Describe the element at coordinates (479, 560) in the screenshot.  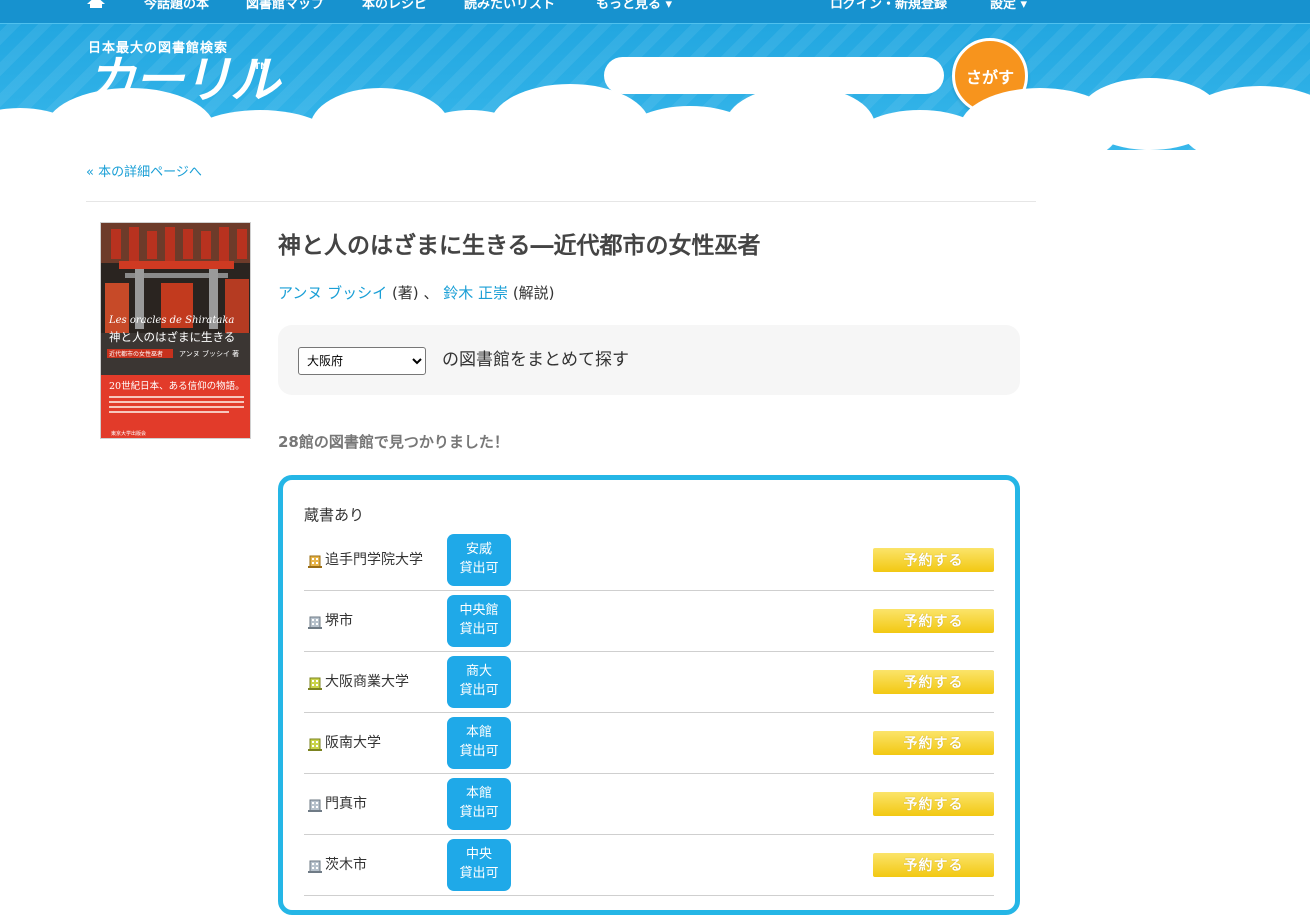
I see `availability-badge: 安威 貸出可` at that location.